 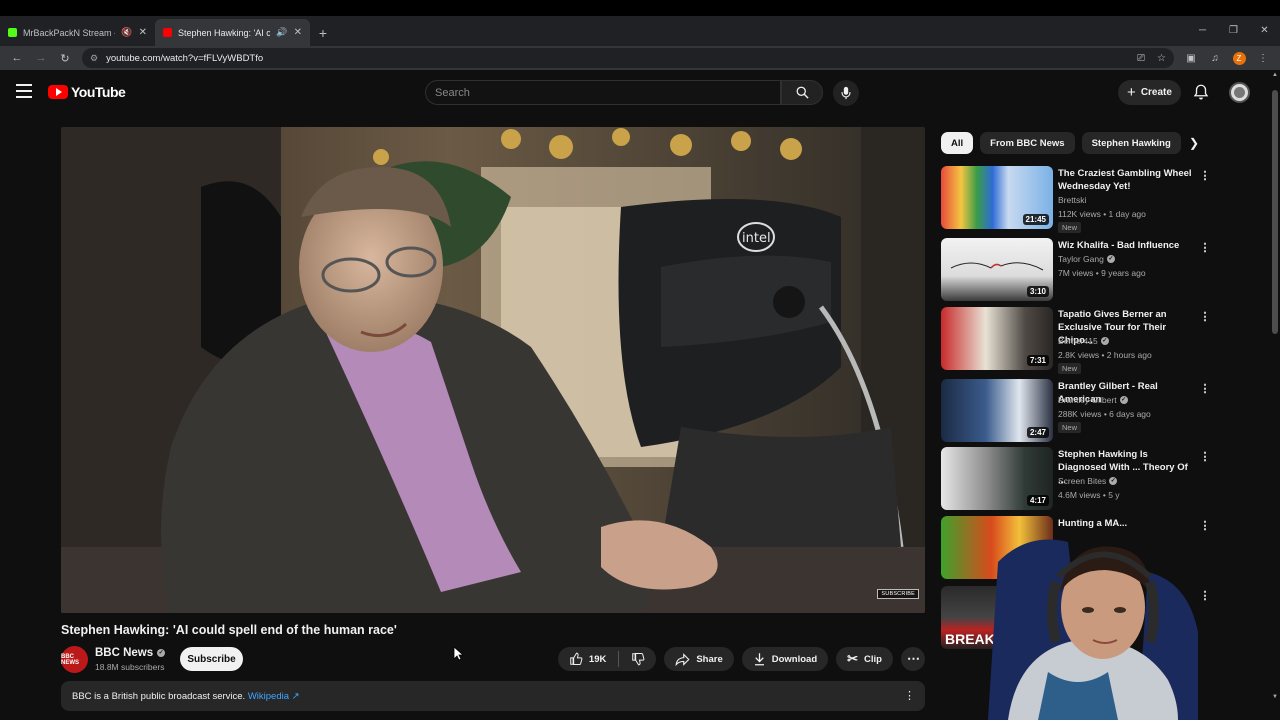 I want to click on thumbnail: 4:17, so click(x=997, y=478).